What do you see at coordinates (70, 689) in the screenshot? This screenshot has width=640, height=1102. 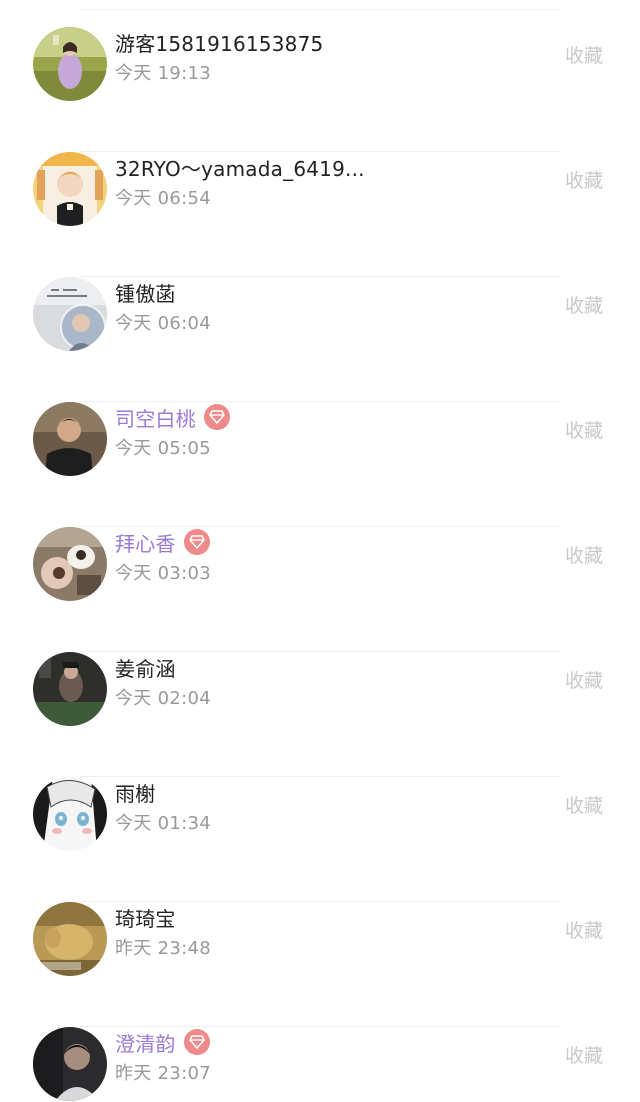 I see `avatar-dark-figure-icon` at bounding box center [70, 689].